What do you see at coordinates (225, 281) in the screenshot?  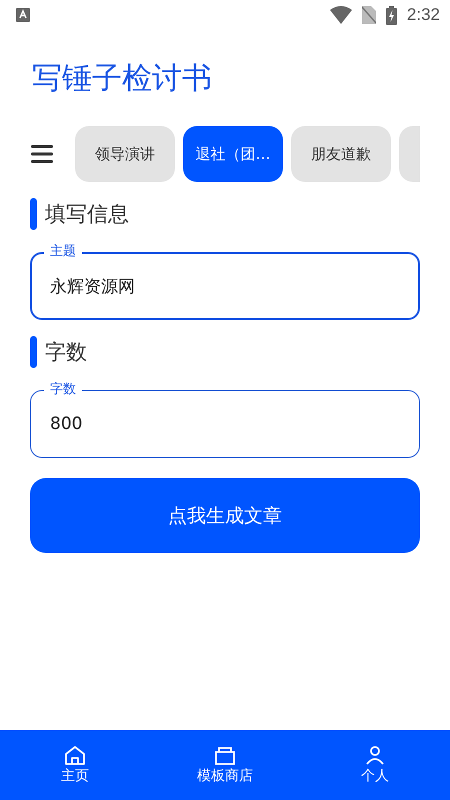 I see `input-field: 主题 永辉资源网` at bounding box center [225, 281].